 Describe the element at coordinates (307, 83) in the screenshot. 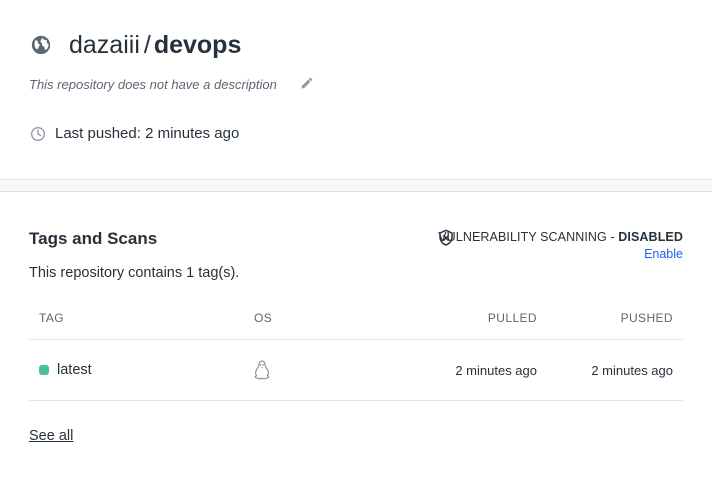

I see `edit-pencil-icon` at that location.